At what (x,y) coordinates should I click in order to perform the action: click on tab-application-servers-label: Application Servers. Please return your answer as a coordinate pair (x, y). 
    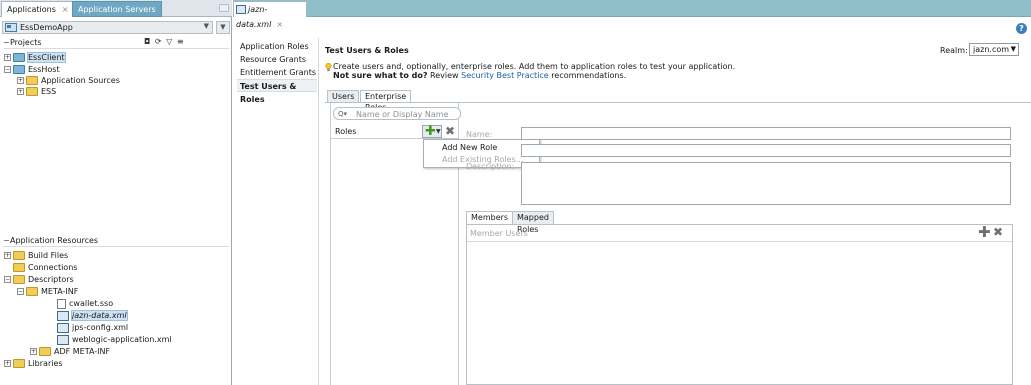
    Looking at the image, I should click on (117, 9).